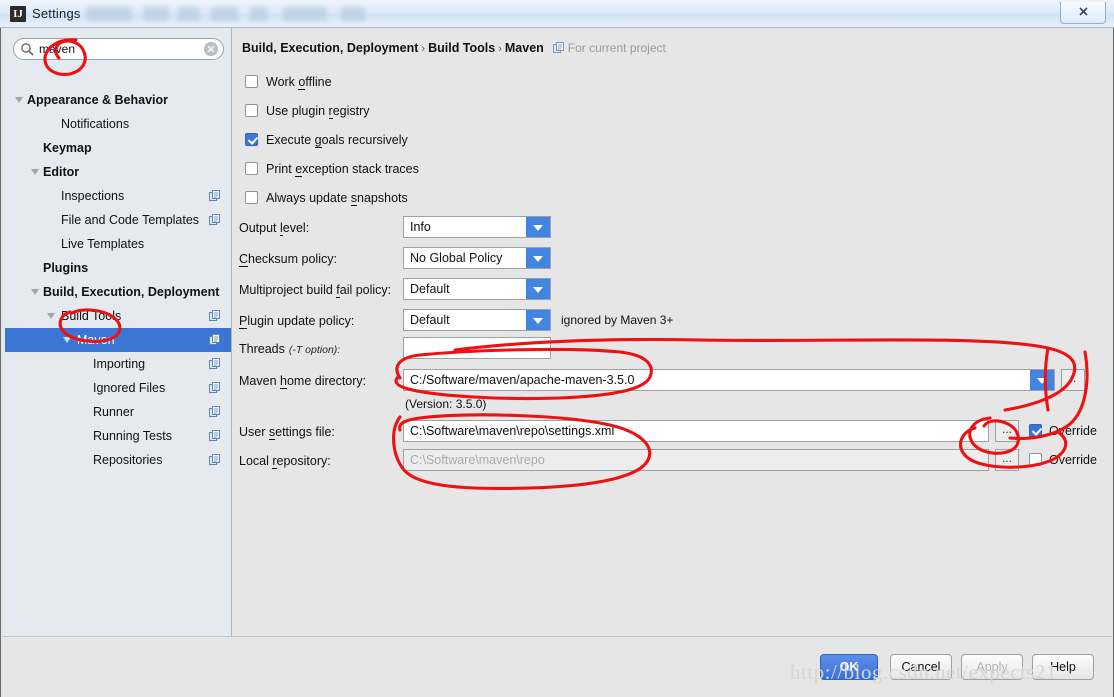 This screenshot has height=697, width=1114. What do you see at coordinates (66, 268) in the screenshot?
I see `sidebar-item-label: Plugins` at bounding box center [66, 268].